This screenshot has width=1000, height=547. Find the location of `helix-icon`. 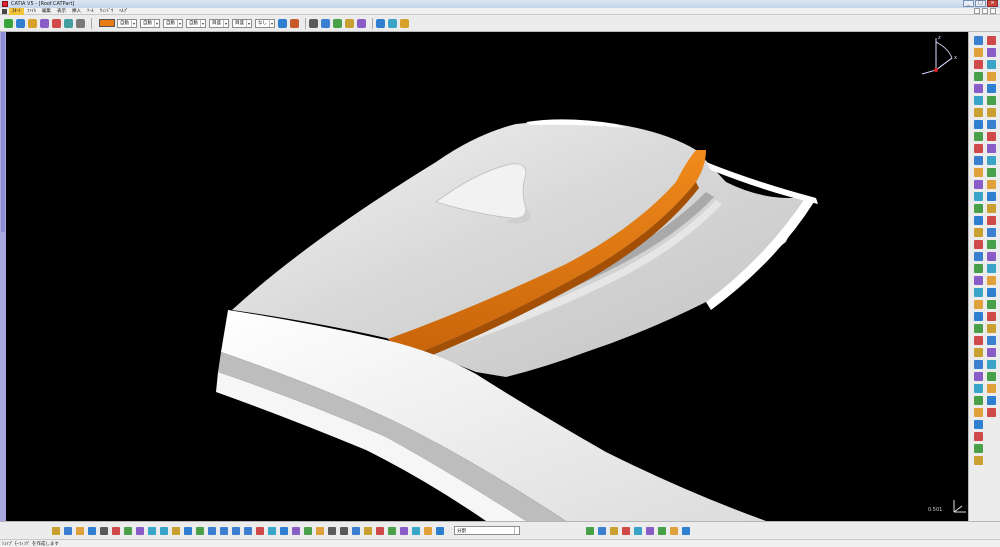

helix-icon is located at coordinates (978, 352).